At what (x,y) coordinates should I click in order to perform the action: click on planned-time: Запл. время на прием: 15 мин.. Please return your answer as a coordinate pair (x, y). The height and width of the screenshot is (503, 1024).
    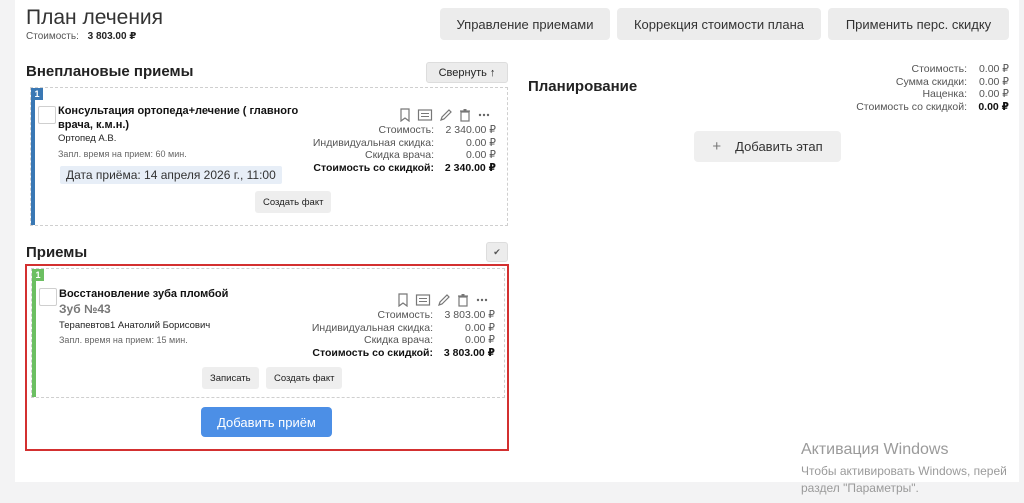
    Looking at the image, I should click on (123, 340).